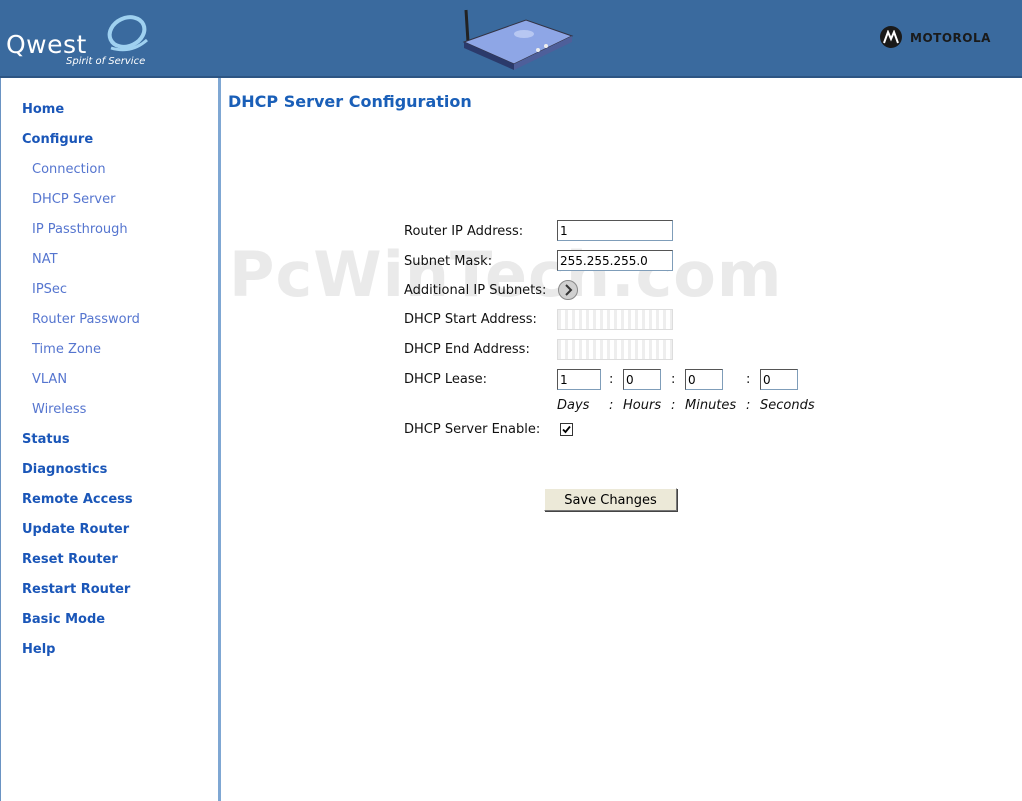 This screenshot has height=801, width=1022. Describe the element at coordinates (106, 61) in the screenshot. I see `qwest-tagline: Spirit of Service` at that location.